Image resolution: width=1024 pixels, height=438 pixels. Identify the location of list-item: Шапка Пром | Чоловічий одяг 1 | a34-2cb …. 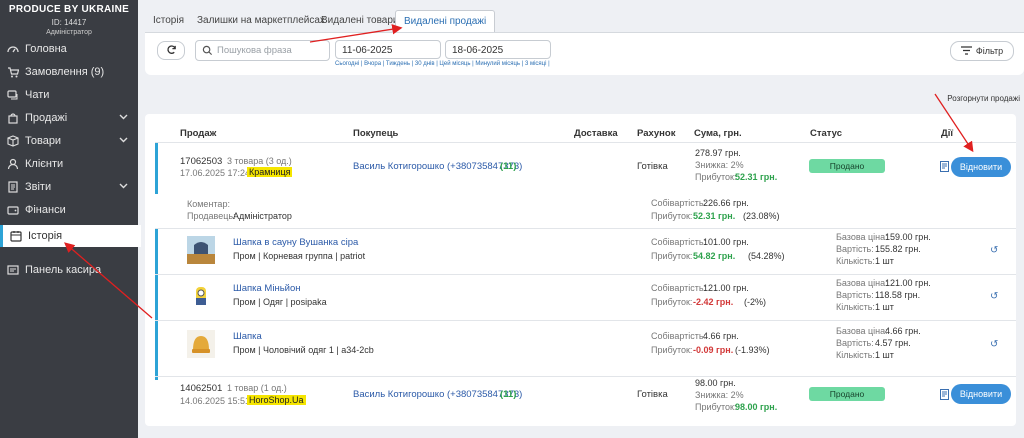
(585, 347).